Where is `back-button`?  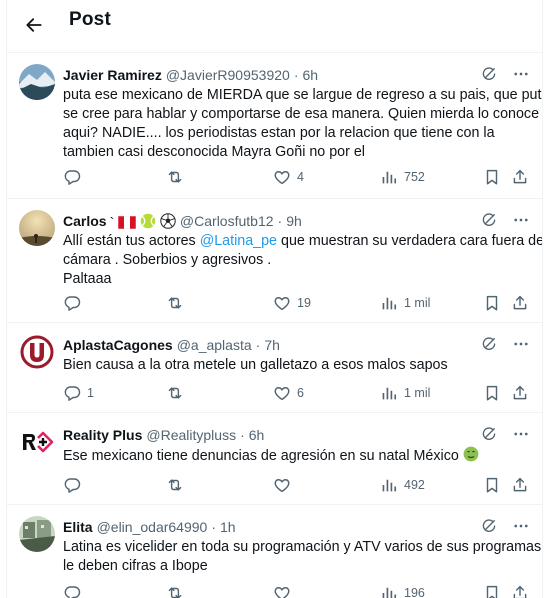 back-button is located at coordinates (34, 25).